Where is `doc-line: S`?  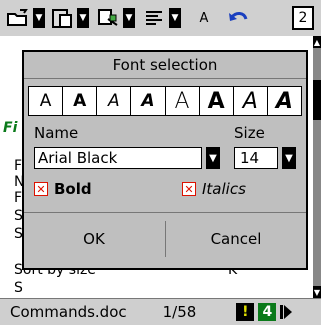
doc-line: S is located at coordinates (18, 288).